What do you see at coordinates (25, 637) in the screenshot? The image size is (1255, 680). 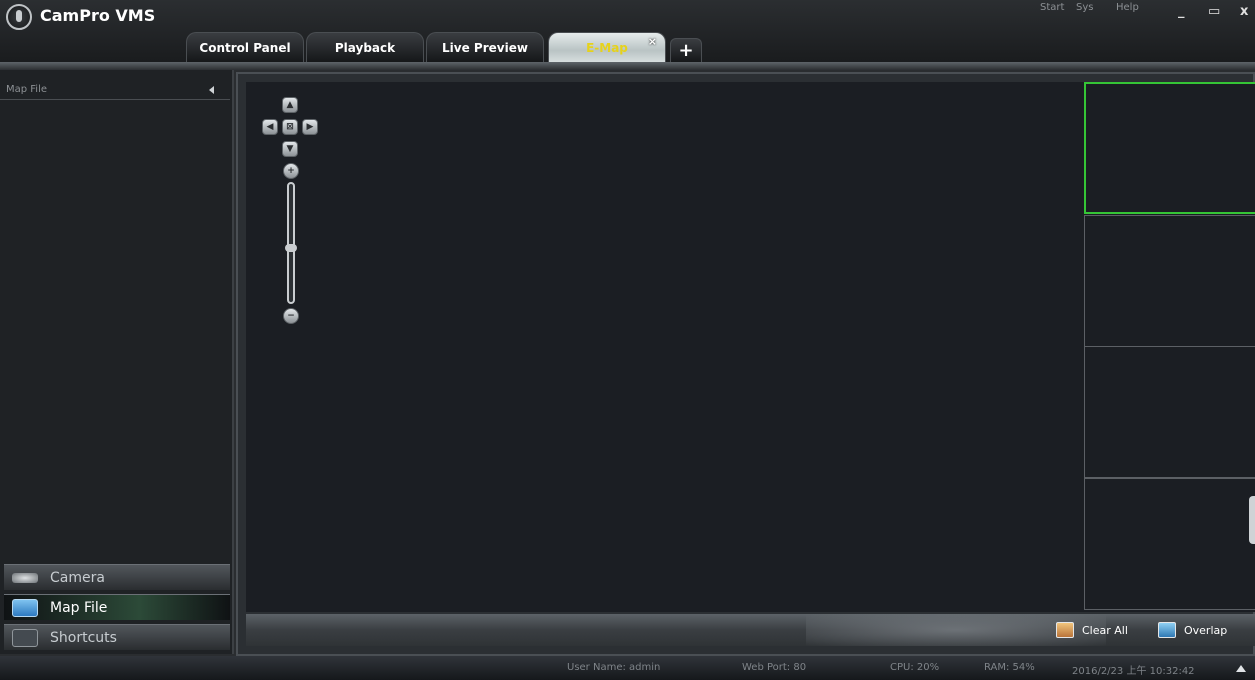 I see `shortcuts-icon` at bounding box center [25, 637].